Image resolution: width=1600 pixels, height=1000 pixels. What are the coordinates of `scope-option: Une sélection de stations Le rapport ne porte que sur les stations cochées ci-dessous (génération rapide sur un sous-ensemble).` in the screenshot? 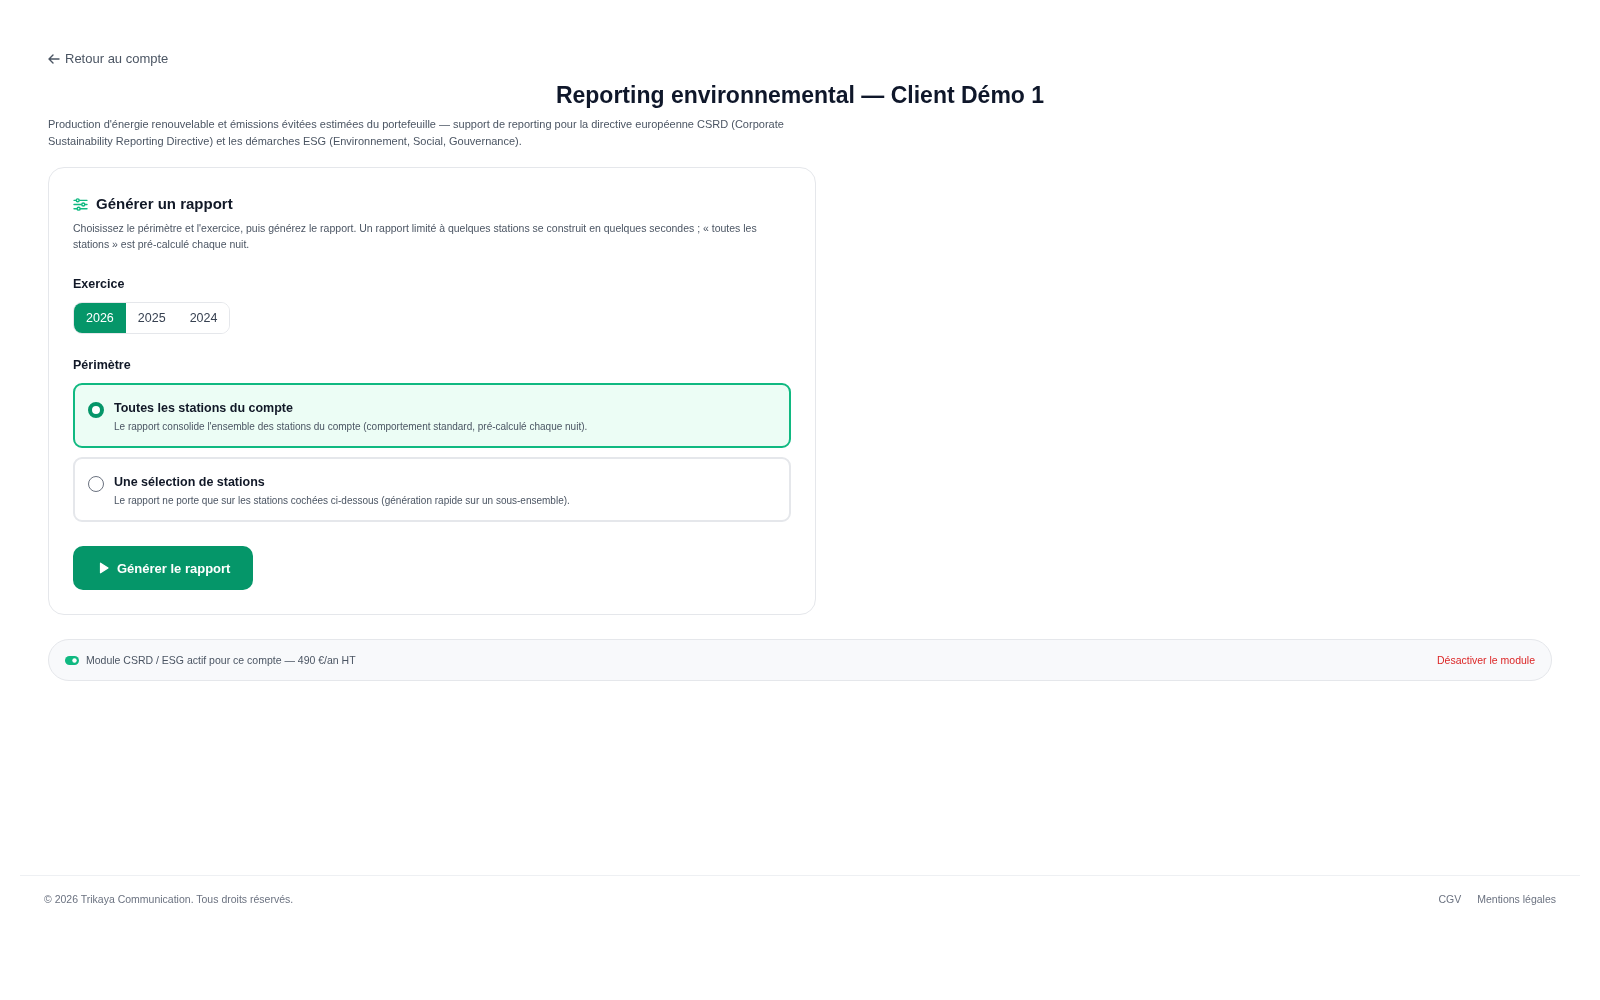 It's located at (432, 489).